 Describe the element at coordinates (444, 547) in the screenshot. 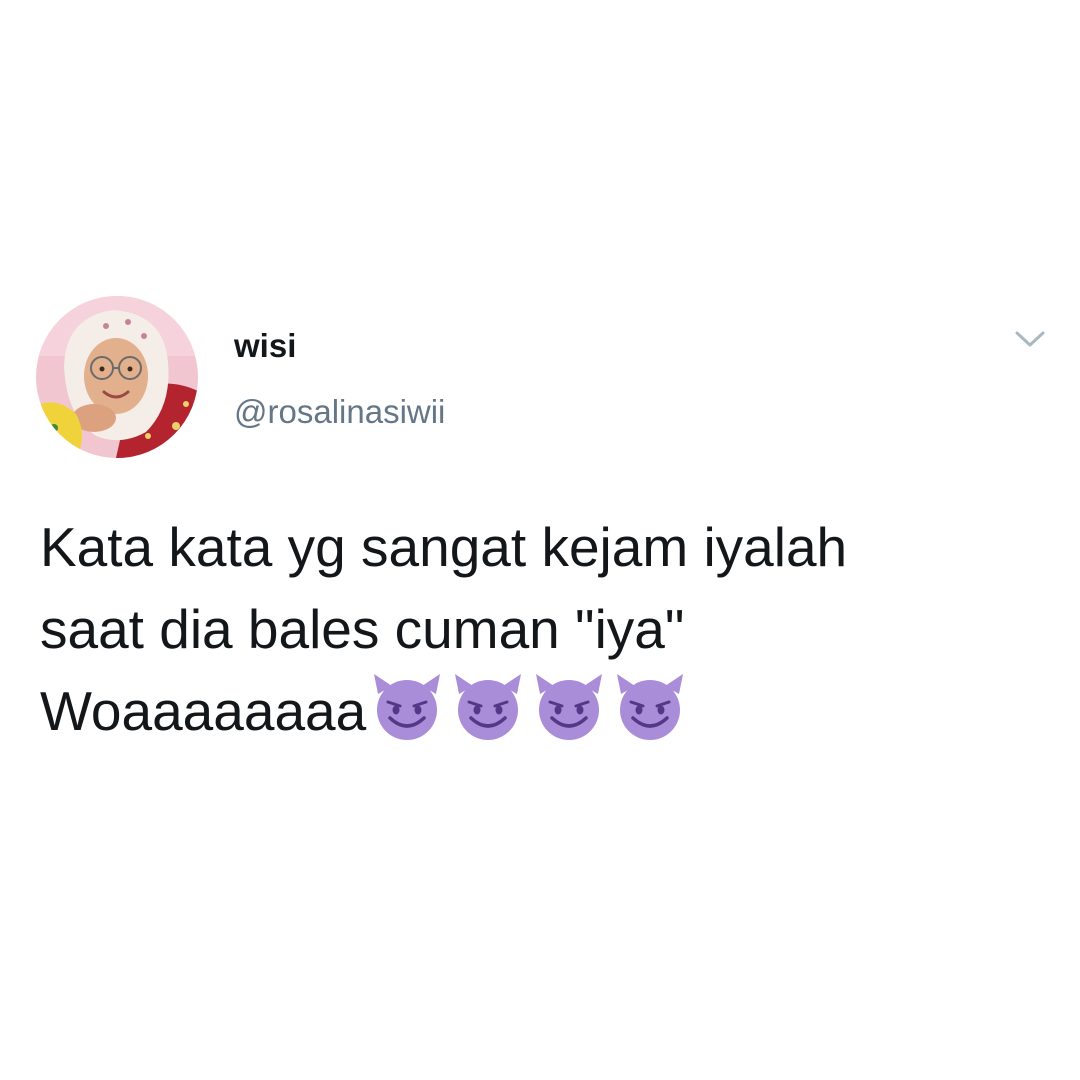

I see `tweet-text-line: Kata kata yg sangat kejam iyalah` at that location.